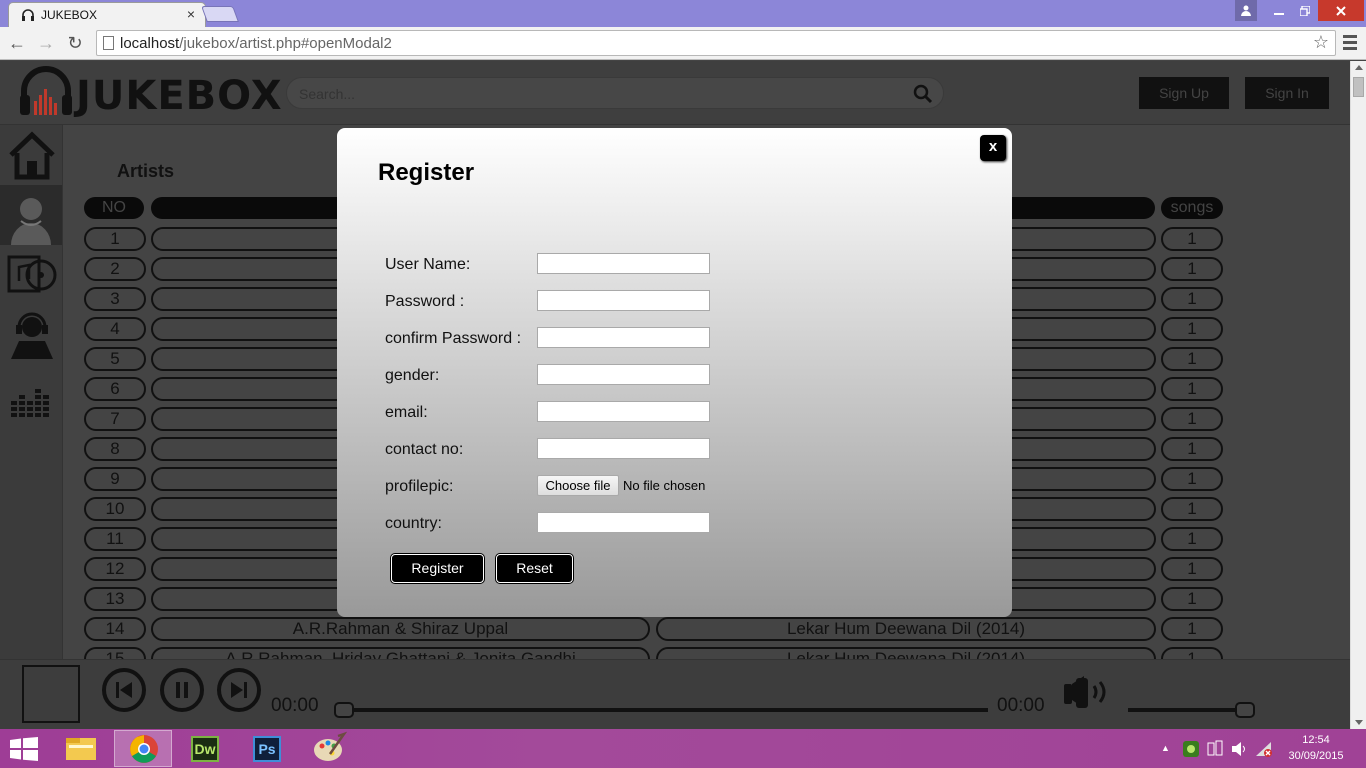  I want to click on scroll-down-icon, so click(1359, 722).